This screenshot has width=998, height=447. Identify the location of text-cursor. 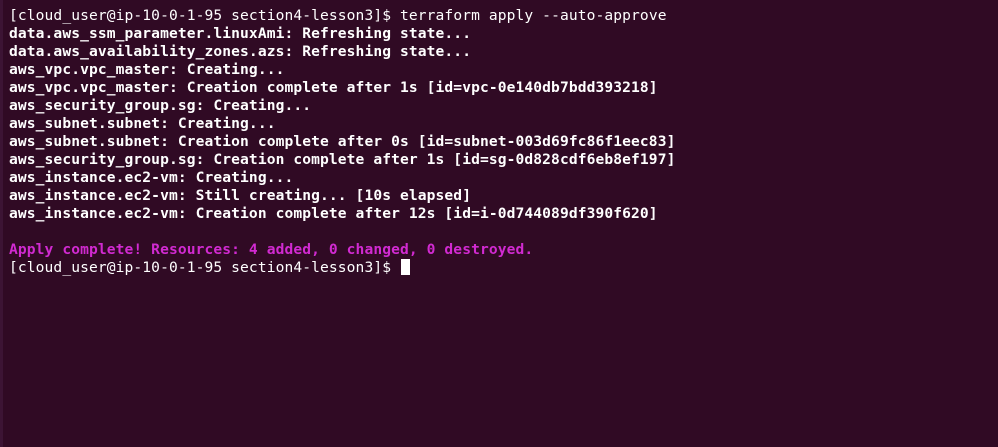
(405, 267).